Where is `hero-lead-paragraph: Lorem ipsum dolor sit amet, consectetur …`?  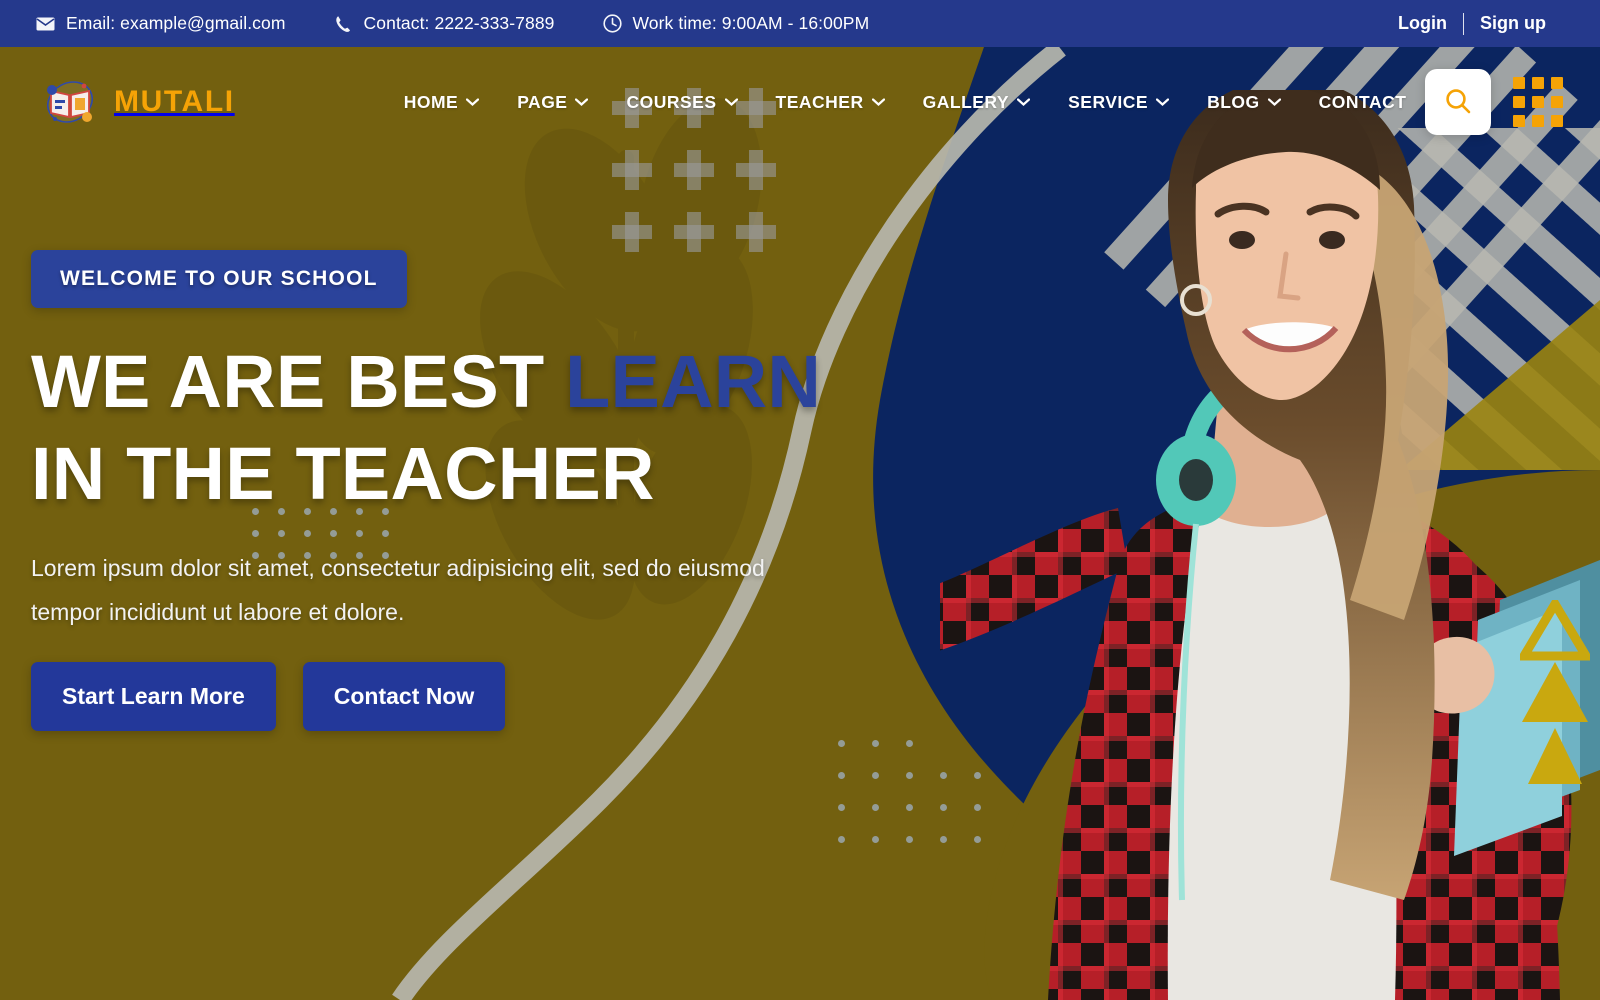 hero-lead-paragraph: Lorem ipsum dolor sit amet, consectetur … is located at coordinates (398, 589).